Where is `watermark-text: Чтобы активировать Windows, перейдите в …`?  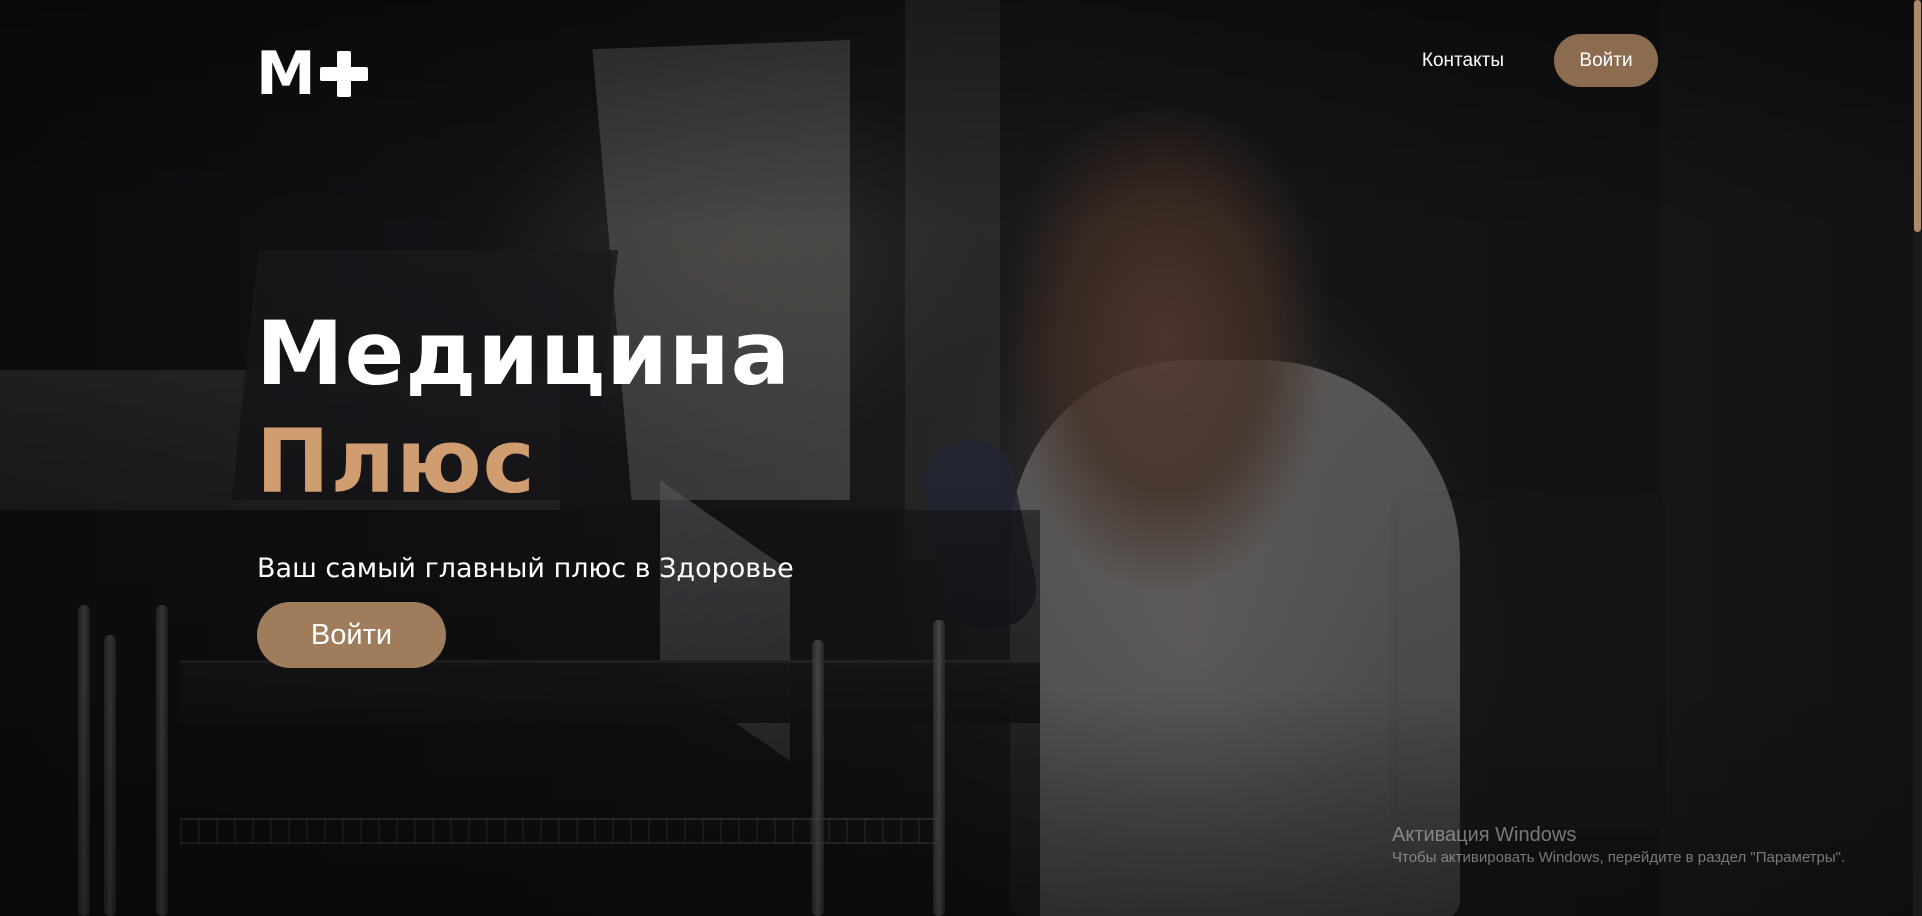
watermark-text: Чтобы активировать Windows, перейдите в … is located at coordinates (1619, 857).